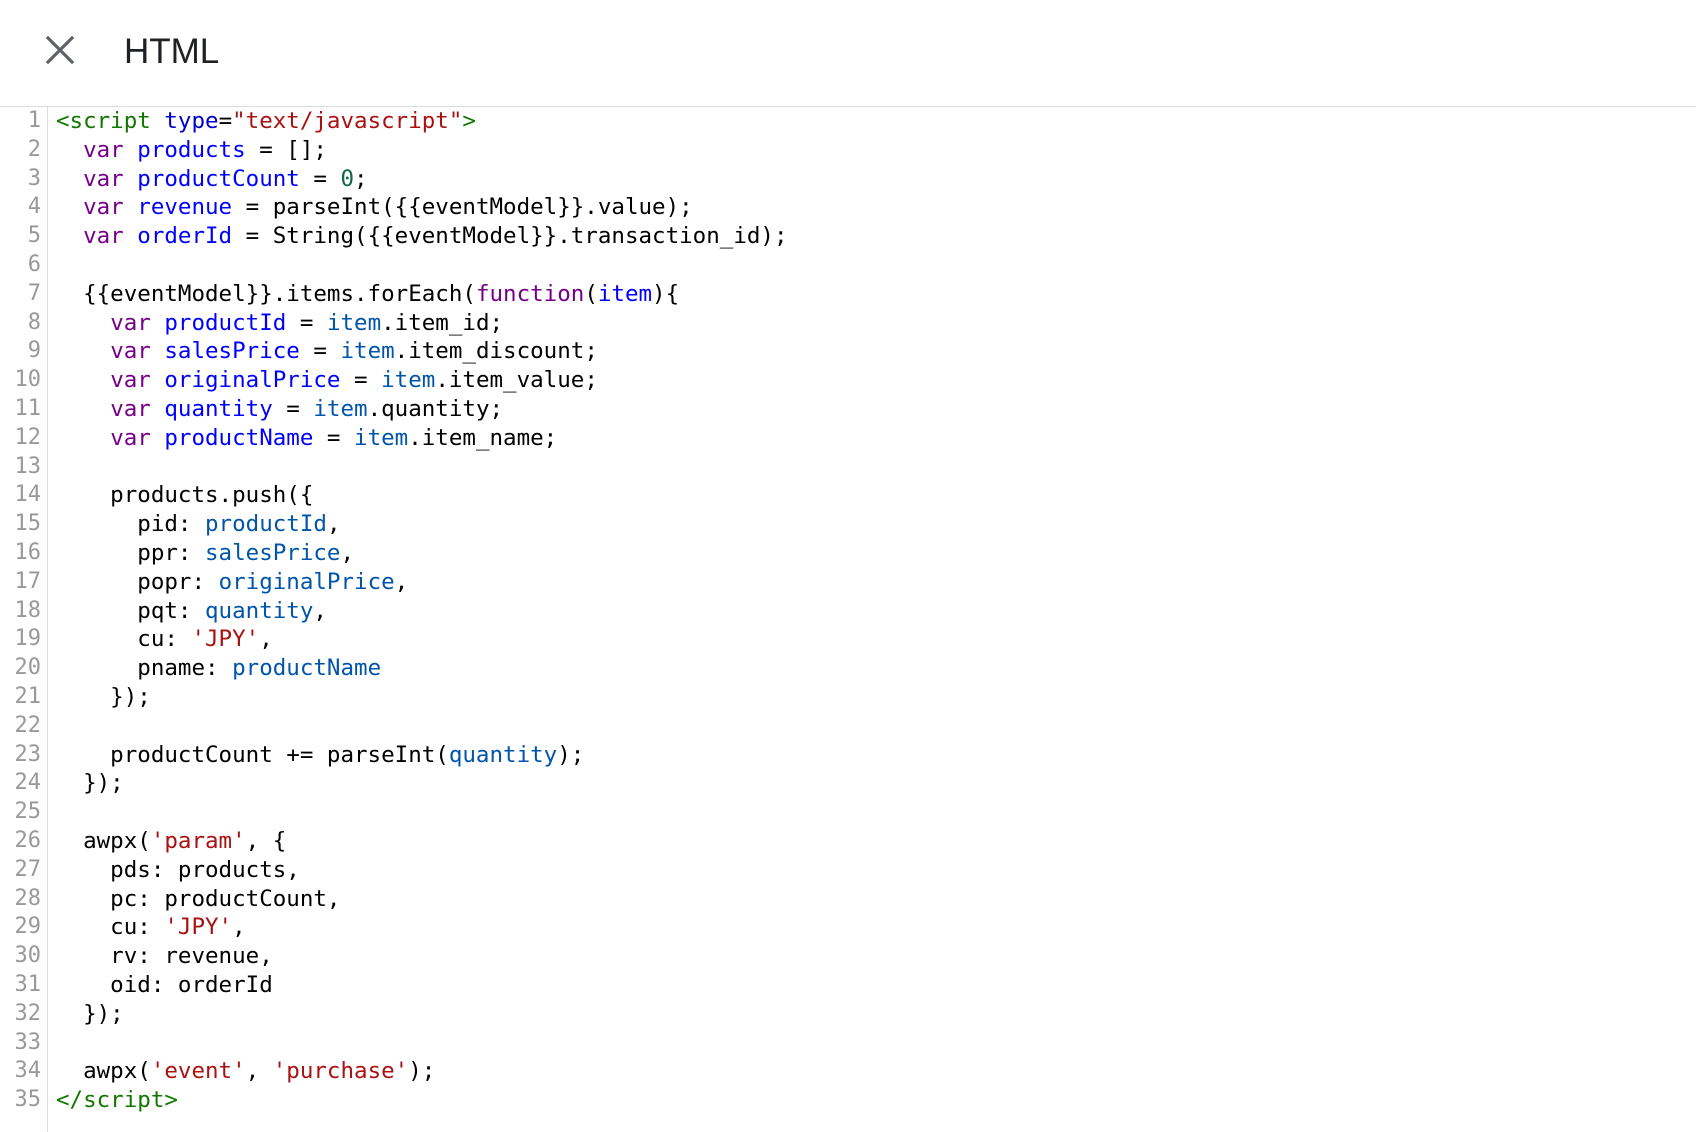 The image size is (1696, 1132). Describe the element at coordinates (259, 610) in the screenshot. I see `code-token: quantity` at that location.